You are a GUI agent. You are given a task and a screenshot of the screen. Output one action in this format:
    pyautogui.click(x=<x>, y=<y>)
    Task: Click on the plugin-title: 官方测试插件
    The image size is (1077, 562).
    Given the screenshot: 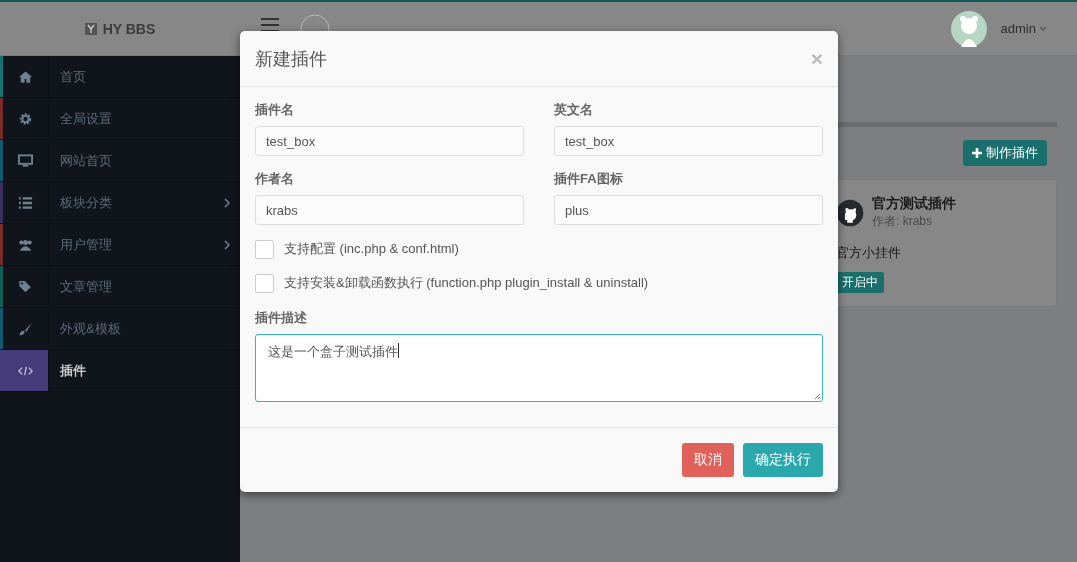 What is the action you would take?
    pyautogui.click(x=914, y=204)
    